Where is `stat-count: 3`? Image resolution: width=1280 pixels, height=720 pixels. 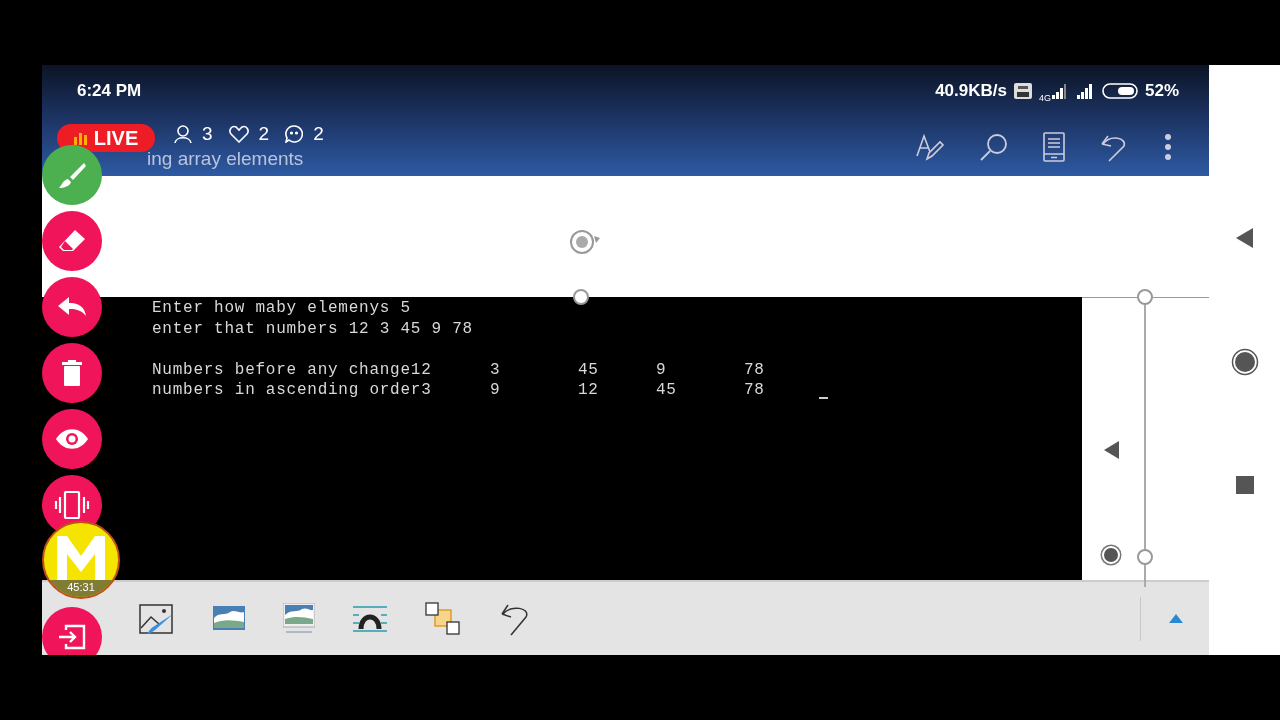 stat-count: 3 is located at coordinates (207, 134).